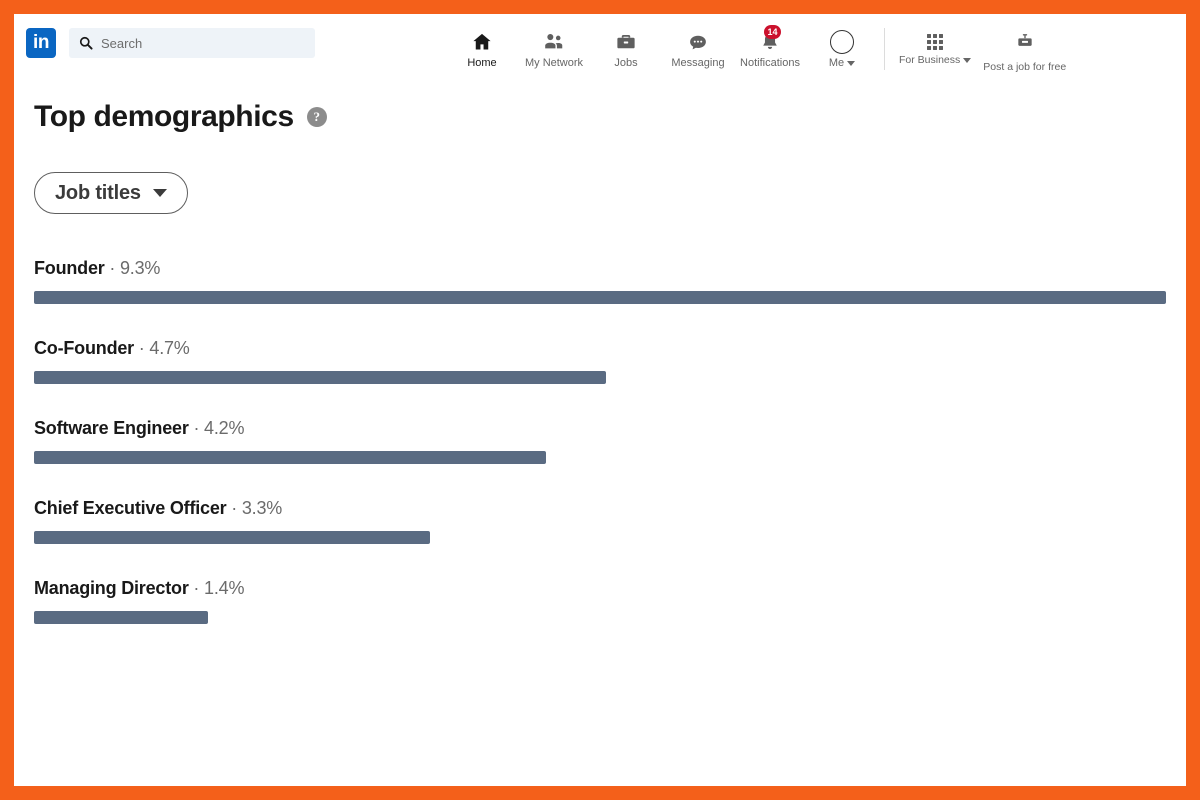 The height and width of the screenshot is (800, 1200). I want to click on business-nav: For Business Post a job for free, so click(982, 51).